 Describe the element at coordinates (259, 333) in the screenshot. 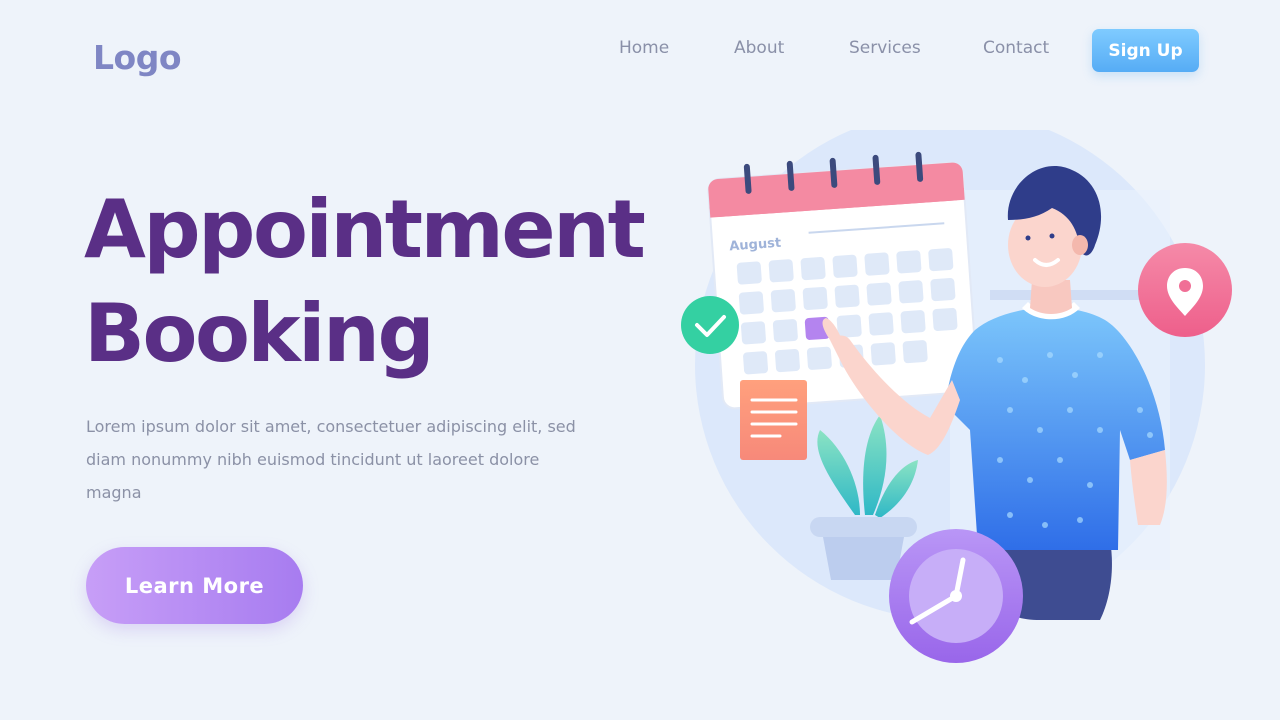

I see `title-line-2: Booking` at that location.